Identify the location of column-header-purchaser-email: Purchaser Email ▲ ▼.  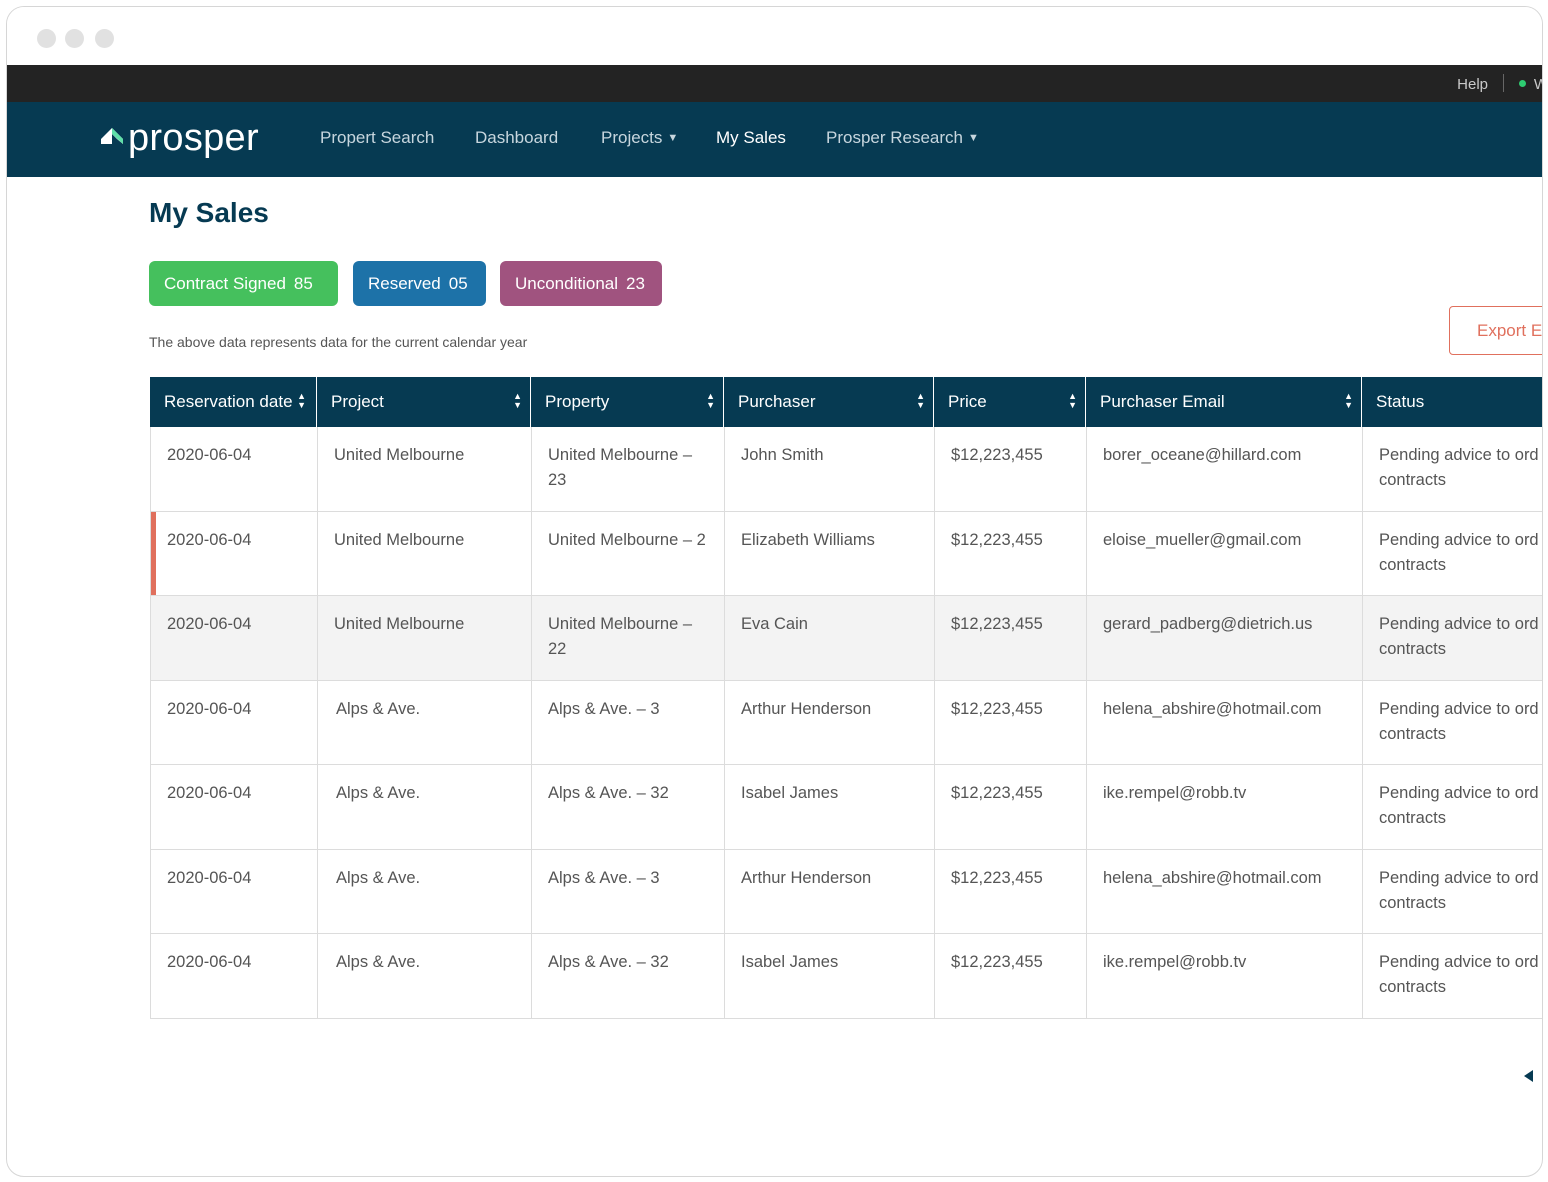
(1224, 402).